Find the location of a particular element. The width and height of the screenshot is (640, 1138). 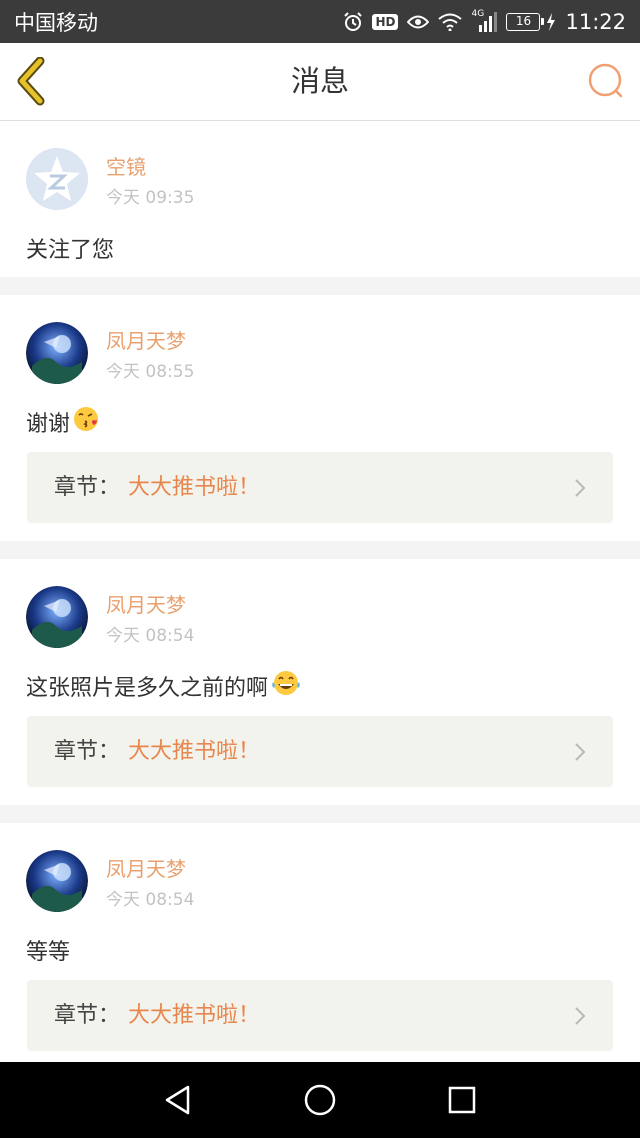

back-triangle-icon is located at coordinates (177, 1100).